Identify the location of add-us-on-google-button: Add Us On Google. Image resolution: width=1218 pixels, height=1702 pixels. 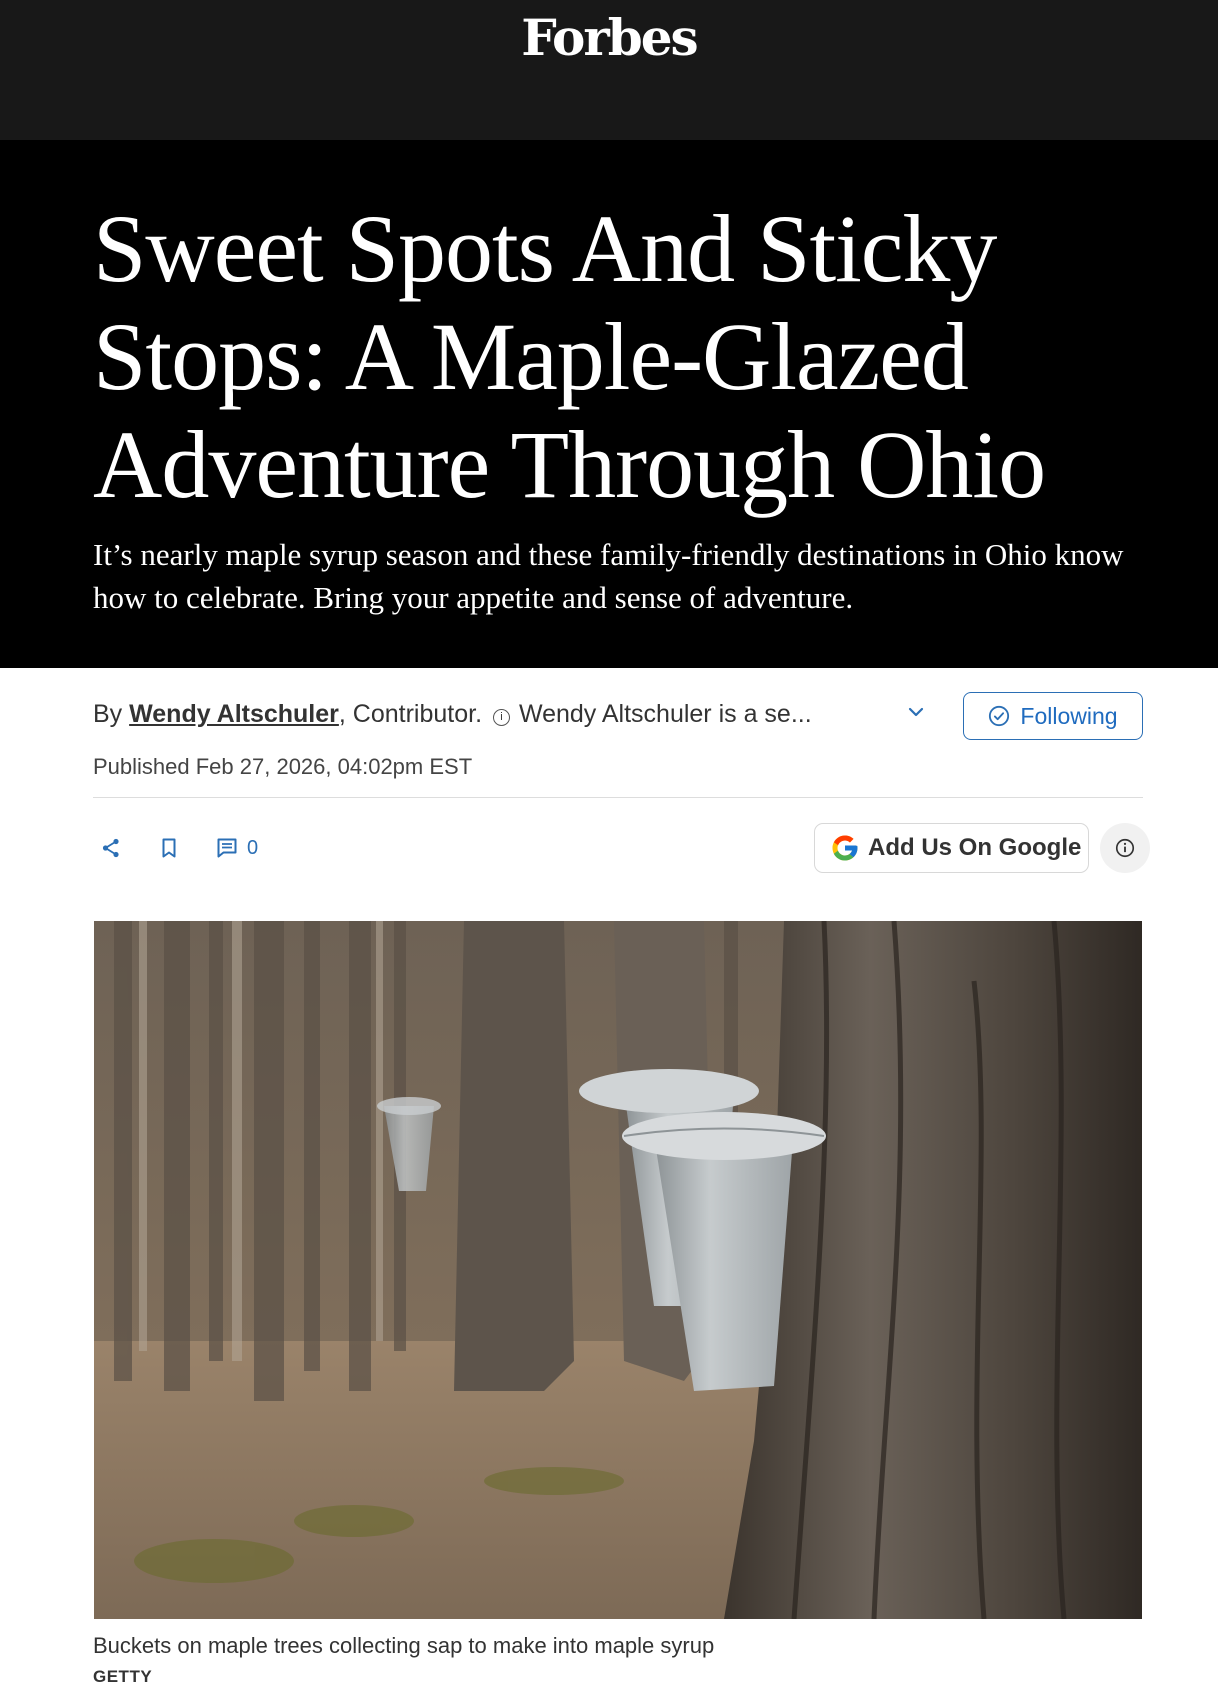
(951, 848).